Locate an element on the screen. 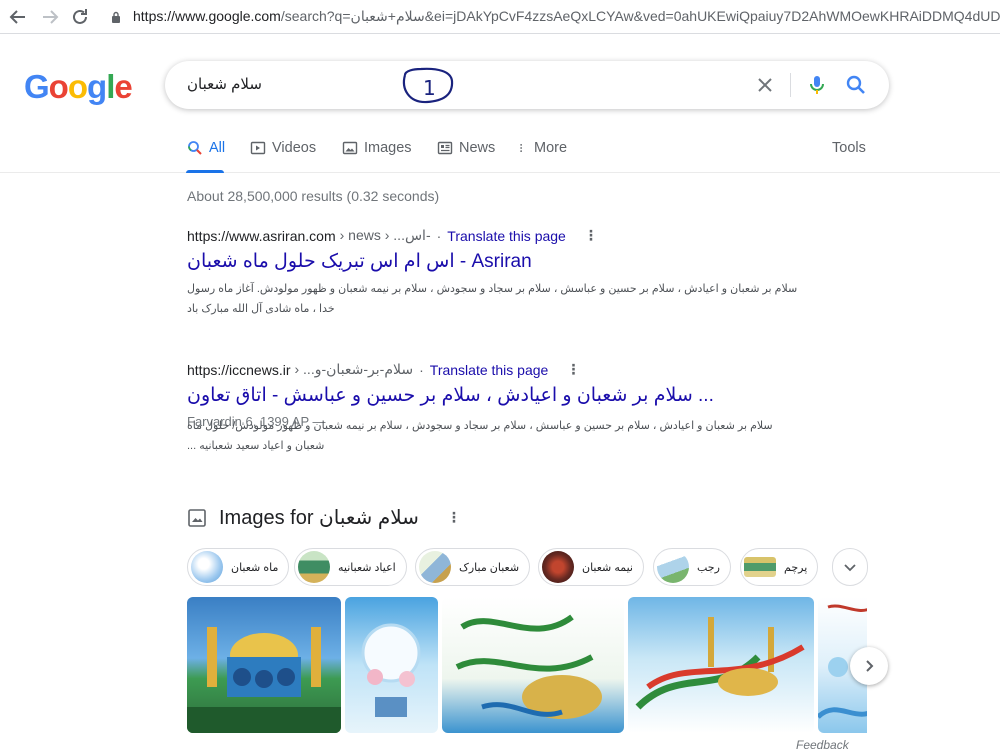  more-vert-icon is located at coordinates (521, 148).